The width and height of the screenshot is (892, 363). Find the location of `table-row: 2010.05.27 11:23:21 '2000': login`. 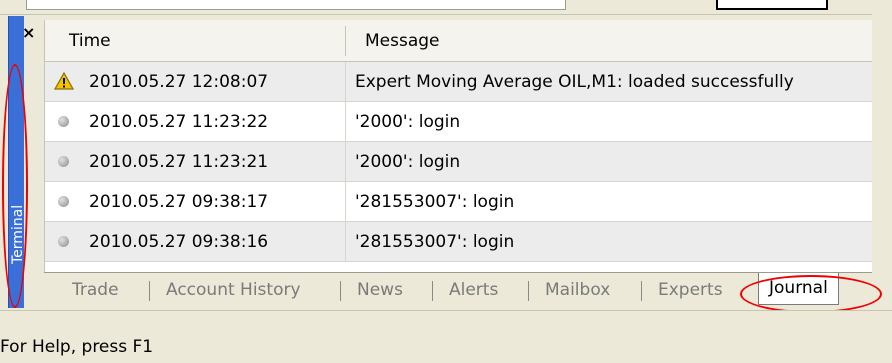

table-row: 2010.05.27 11:23:21 '2000': login is located at coordinates (458, 162).